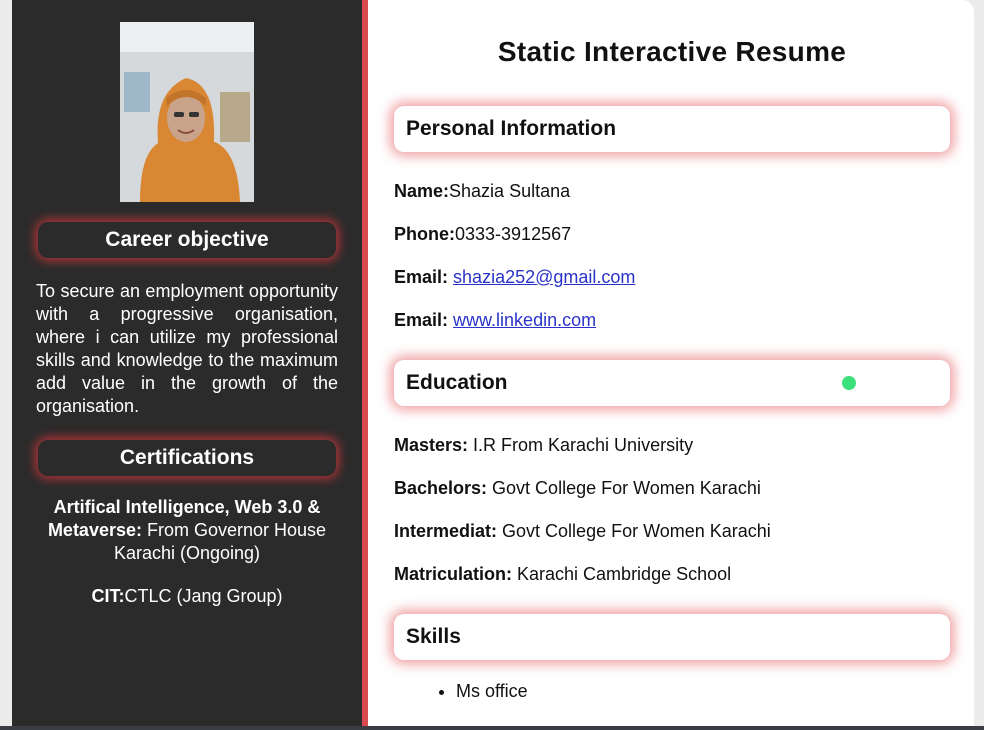 The image size is (984, 730). What do you see at coordinates (524, 320) in the screenshot?
I see `linkedin-link: www.linkedin.com` at bounding box center [524, 320].